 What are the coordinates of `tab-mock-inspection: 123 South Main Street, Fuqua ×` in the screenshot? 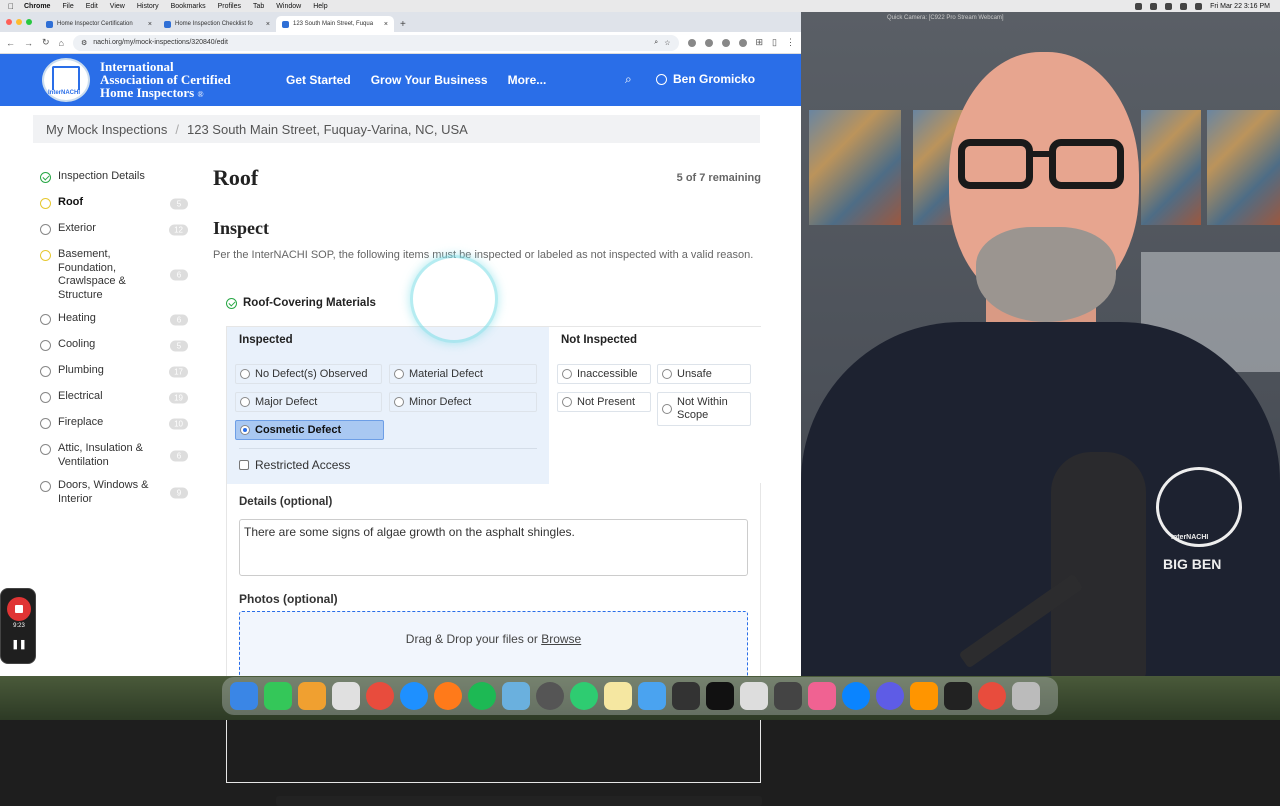 It's located at (335, 24).